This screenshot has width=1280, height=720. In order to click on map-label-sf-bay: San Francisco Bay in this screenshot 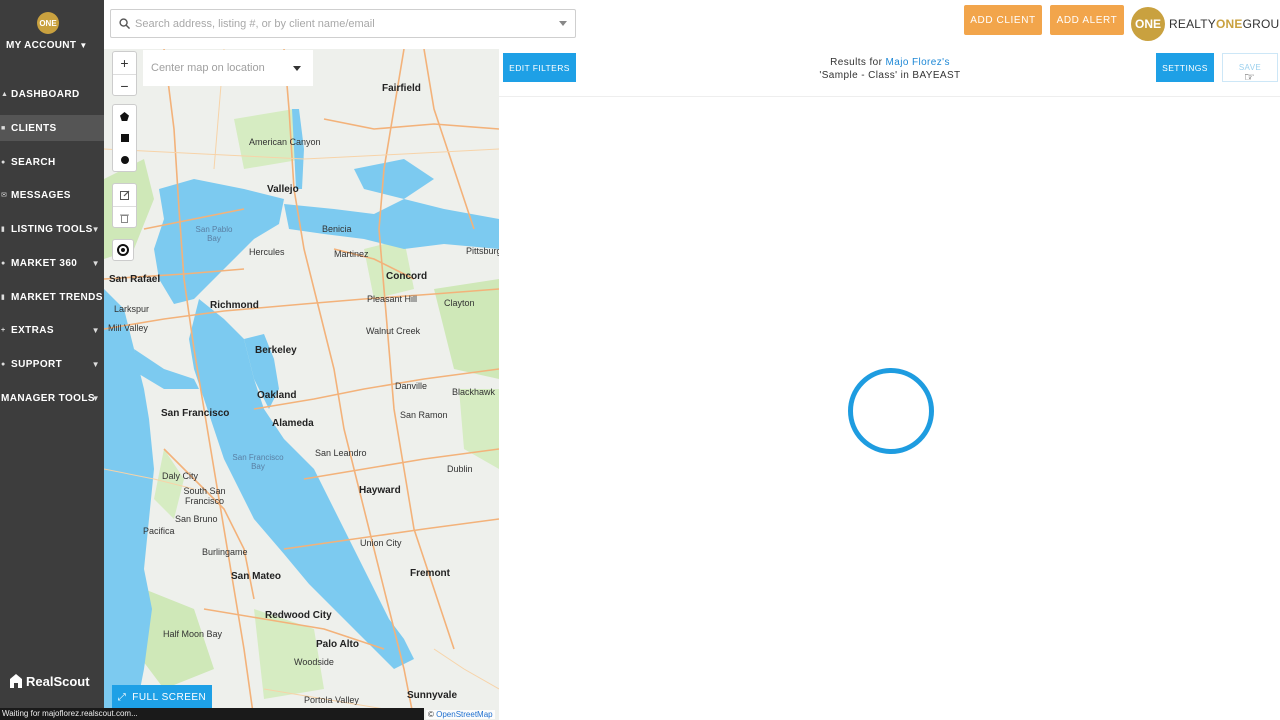, I will do `click(258, 462)`.